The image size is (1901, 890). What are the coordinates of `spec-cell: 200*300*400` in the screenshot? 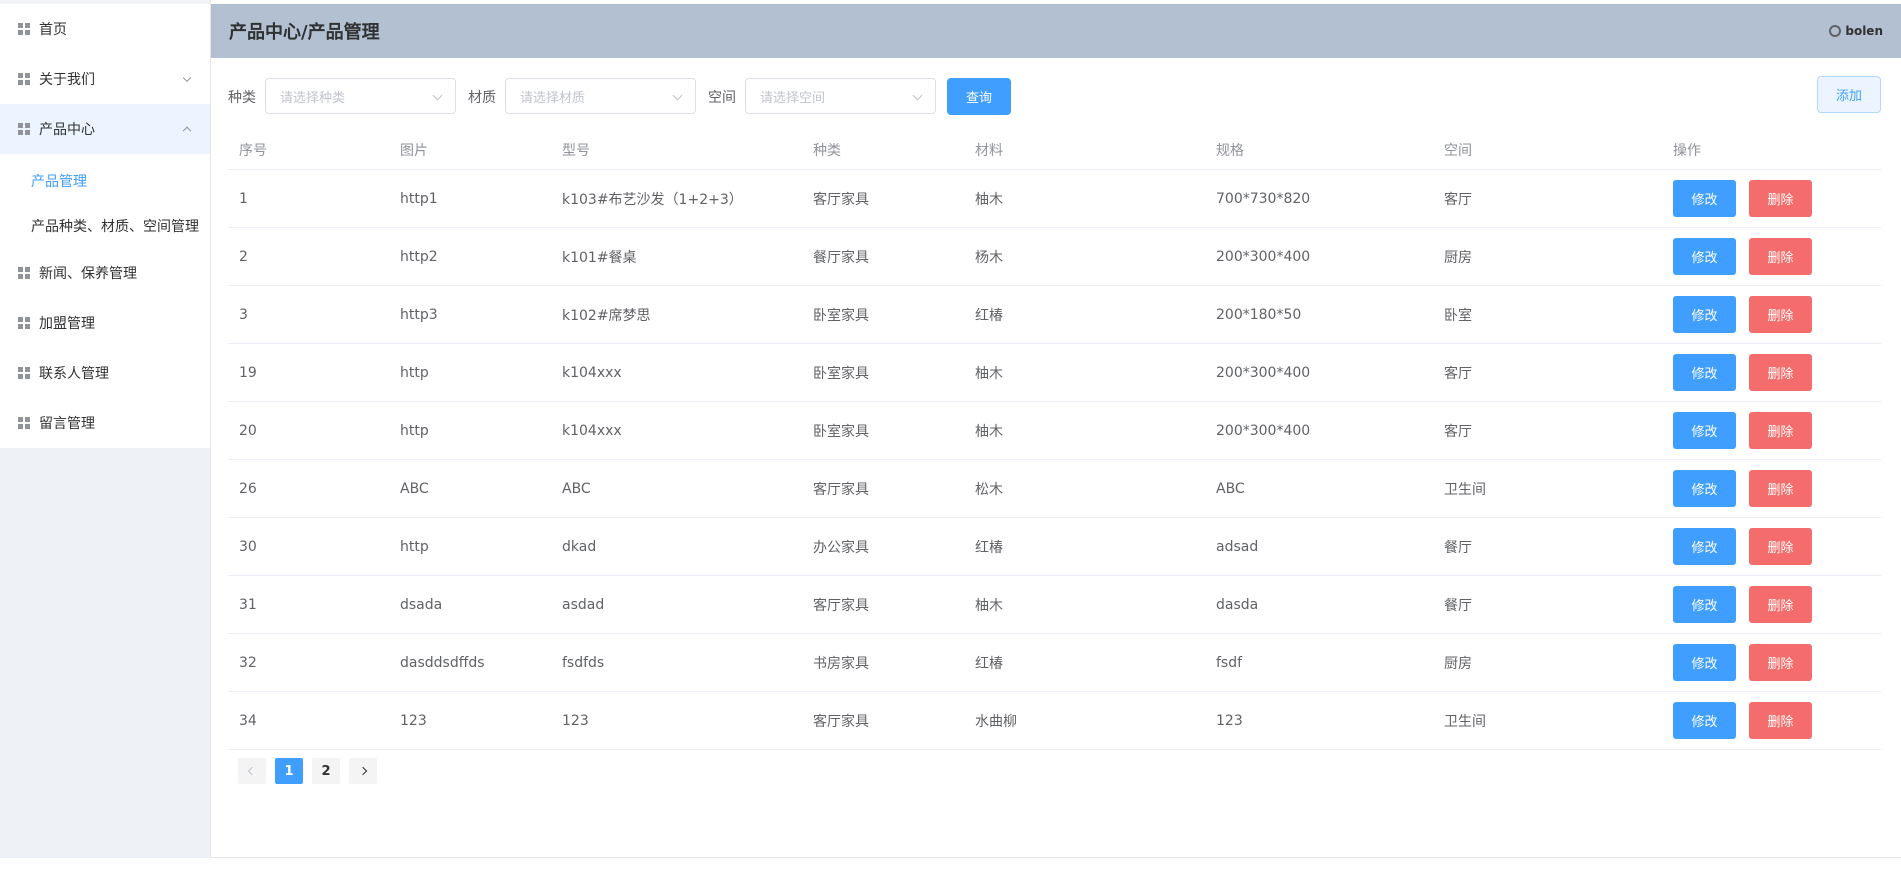 It's located at (1263, 256).